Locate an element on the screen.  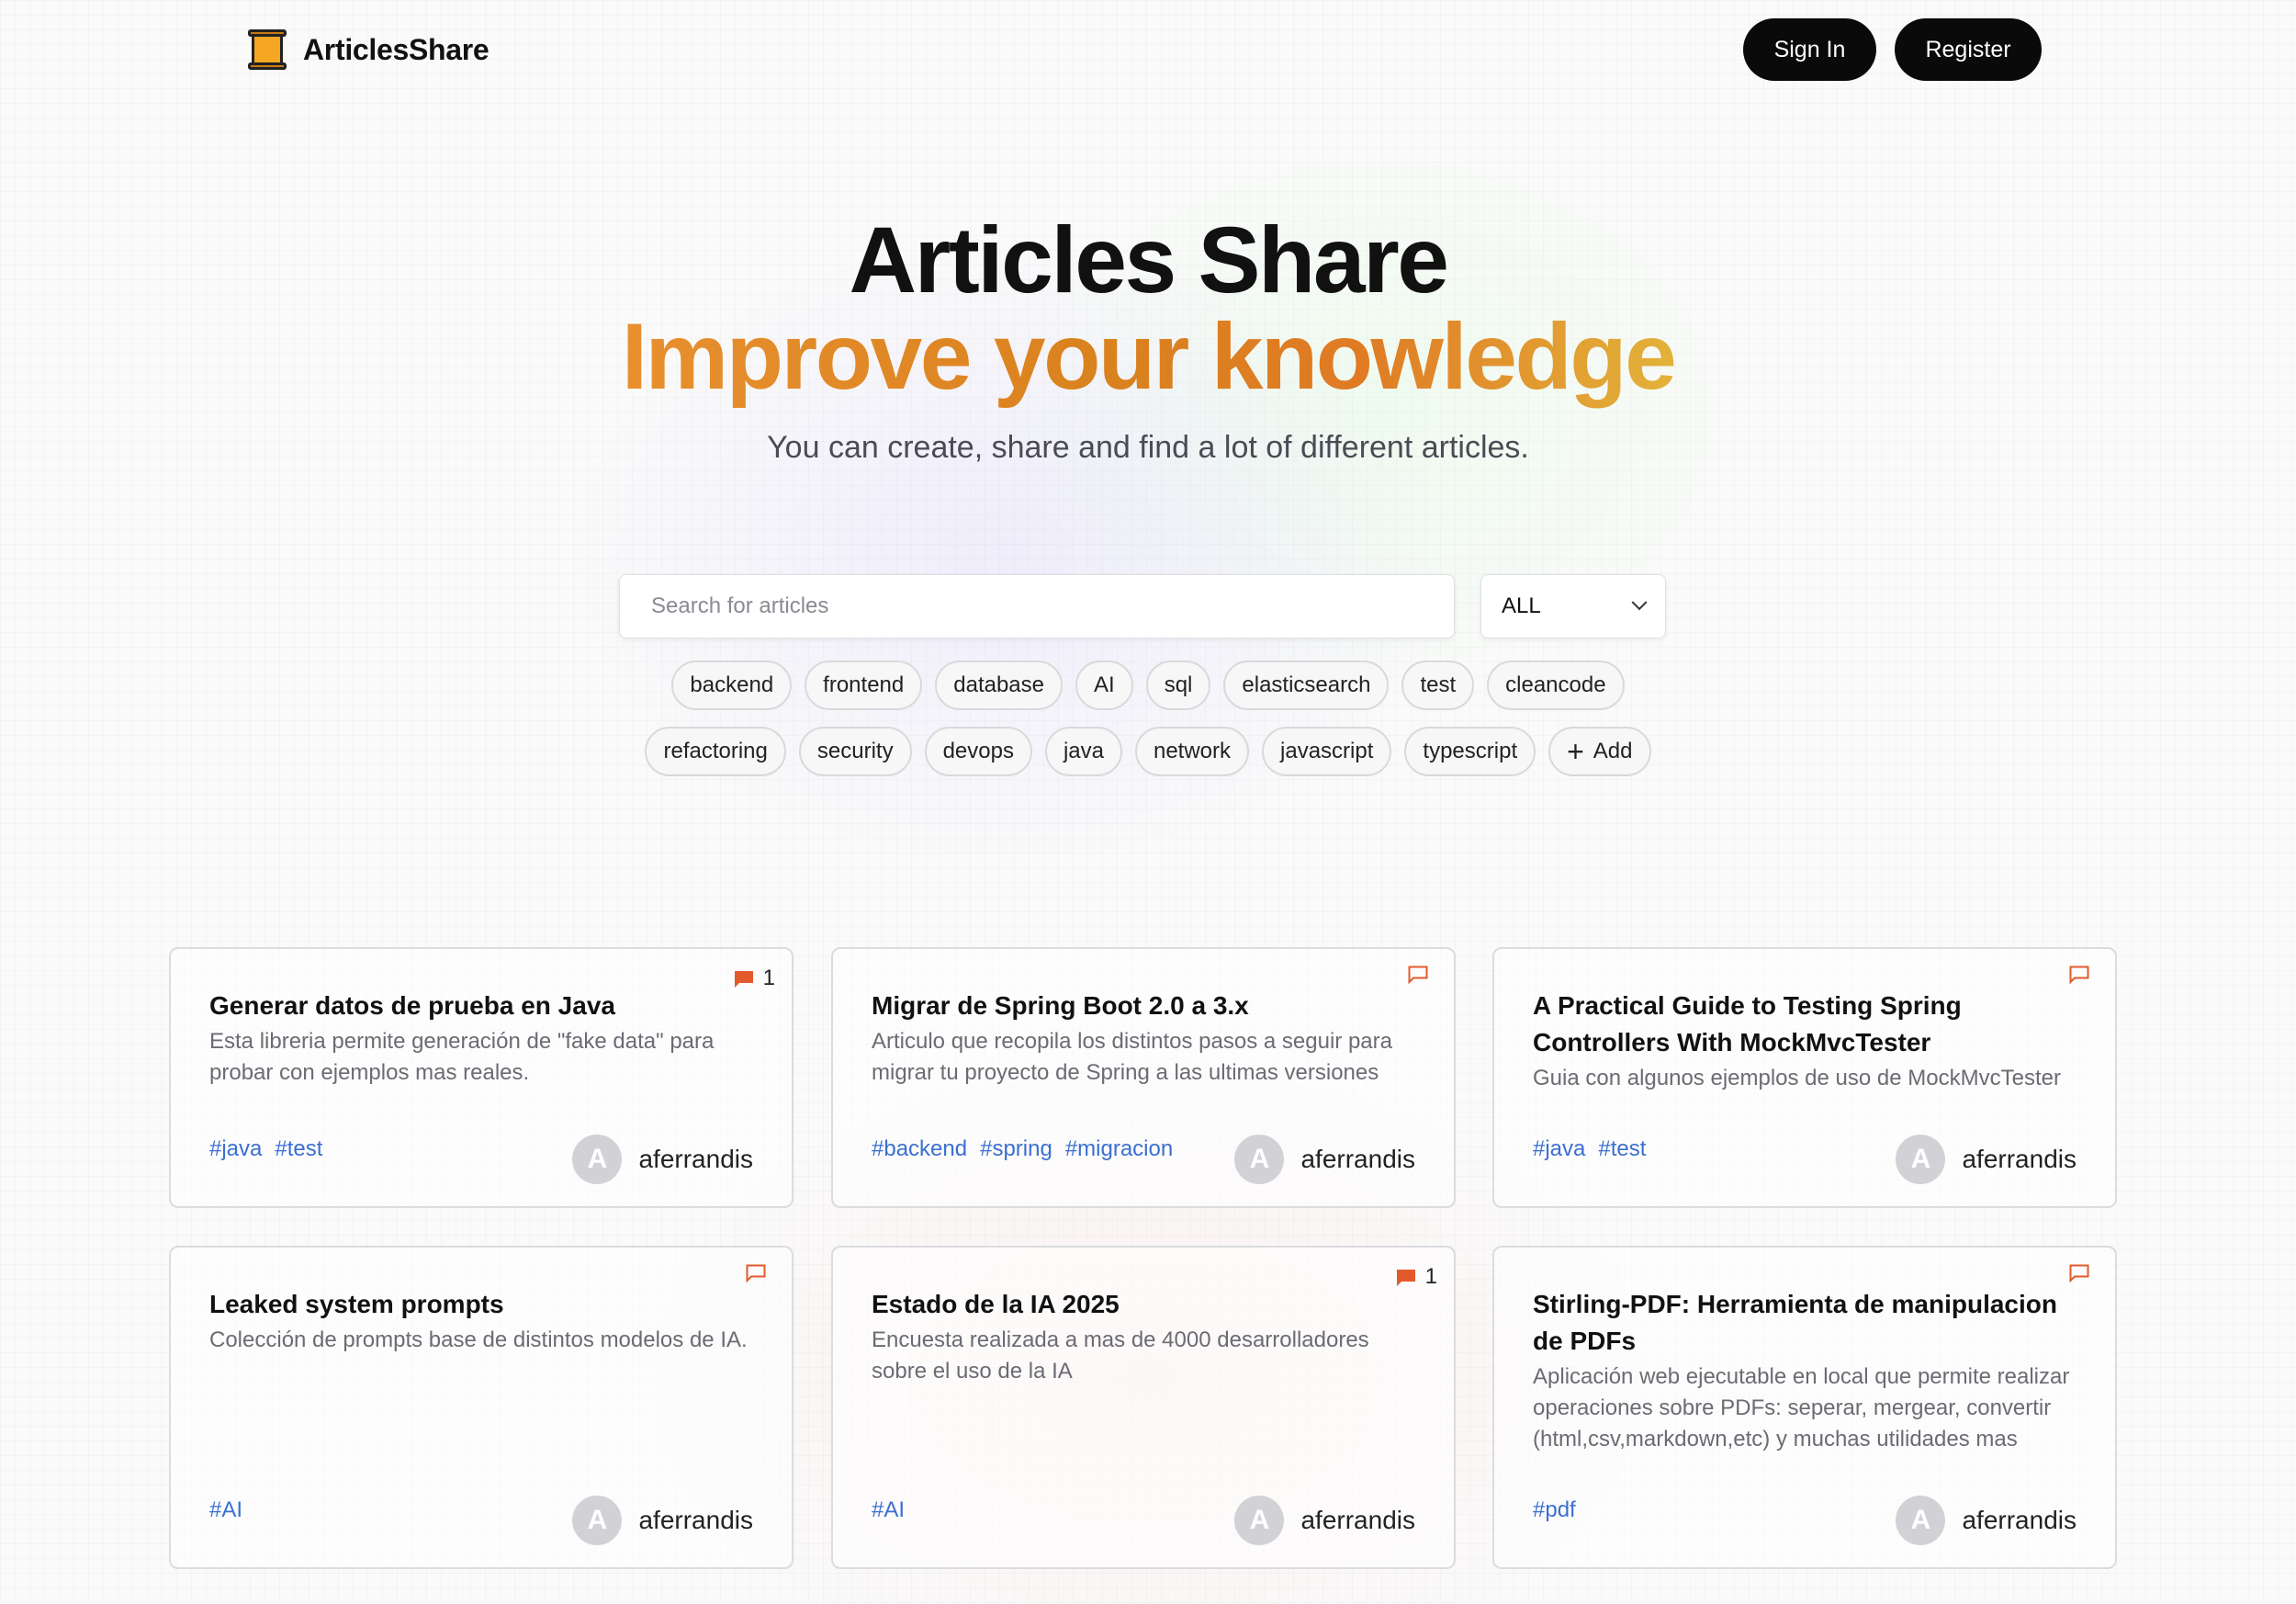
article-tag: #backend is located at coordinates (919, 1149).